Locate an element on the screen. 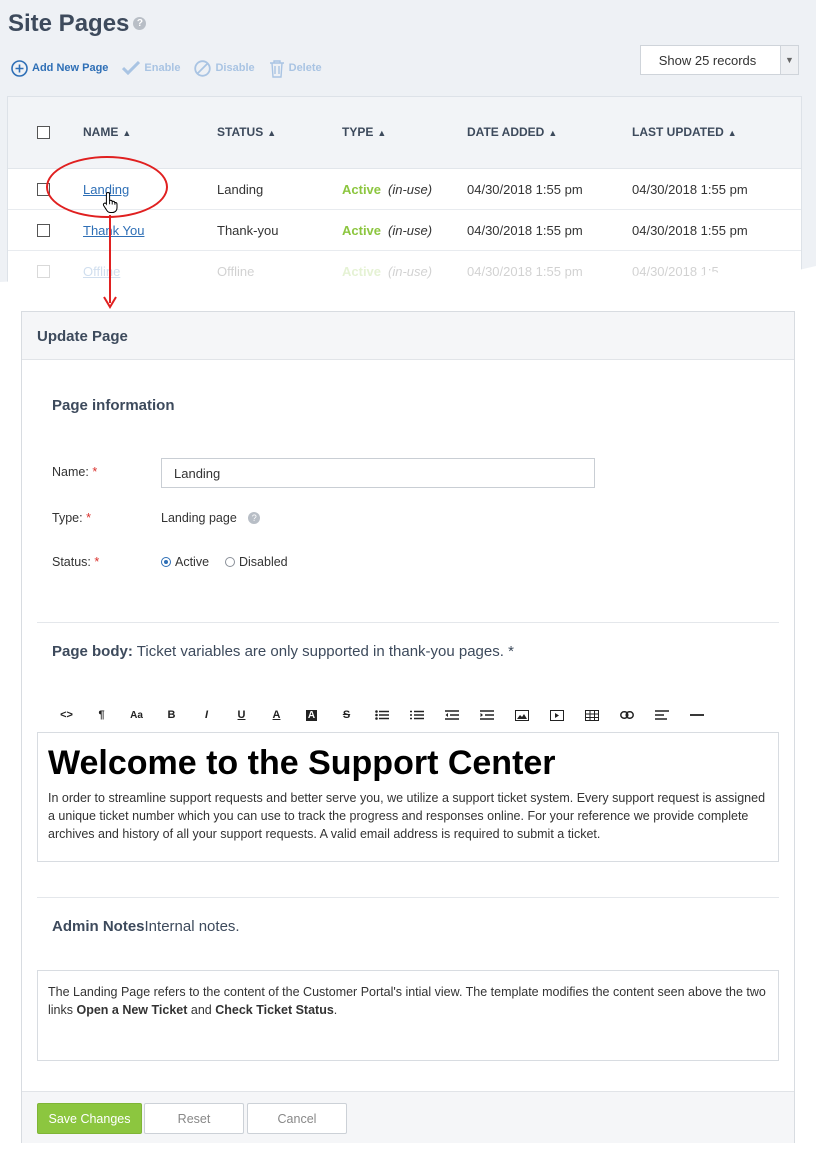 This screenshot has width=816, height=1154. indent-icon is located at coordinates (486, 715).